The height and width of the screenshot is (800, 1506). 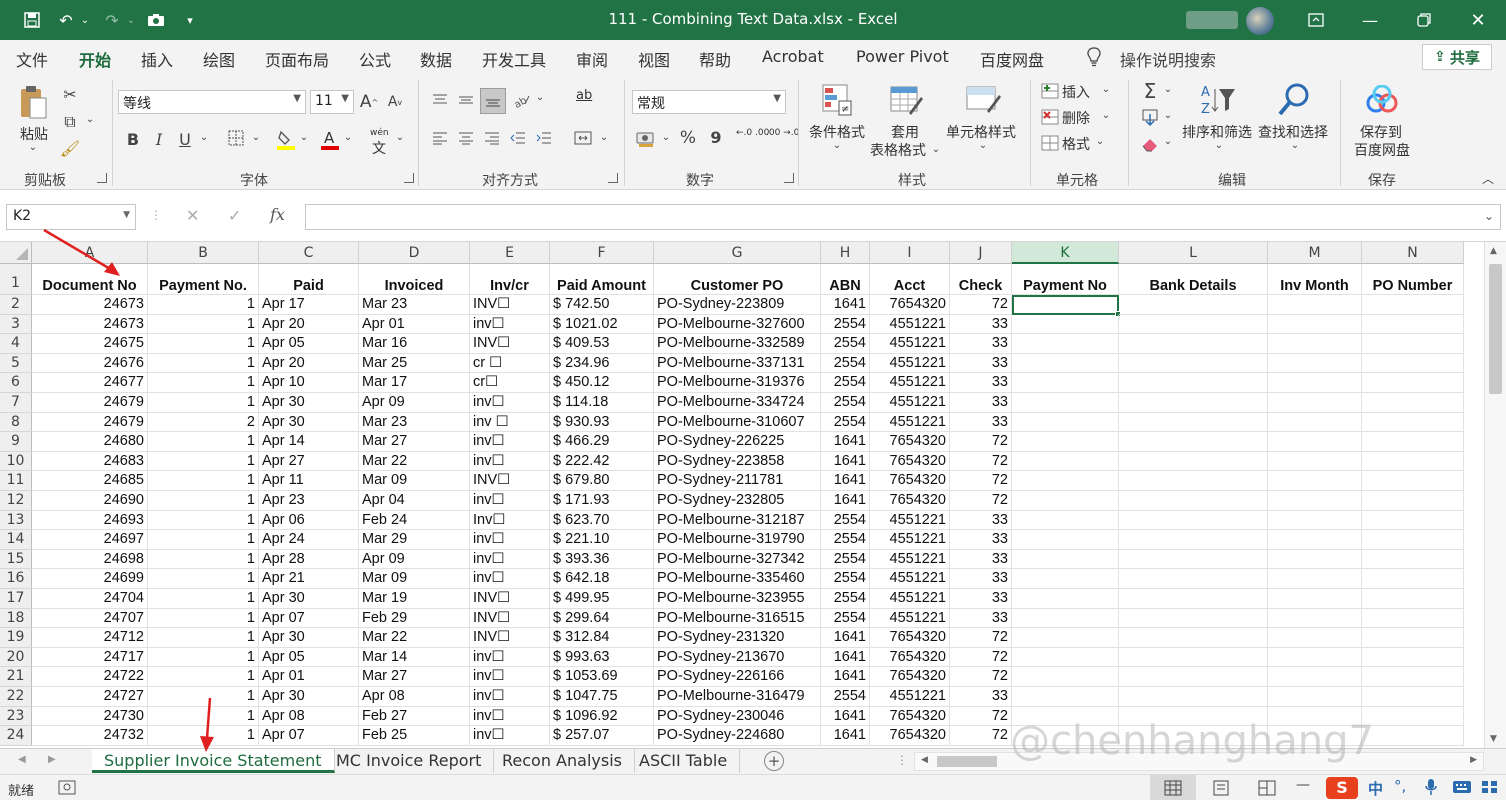 What do you see at coordinates (1076, 92) in the screenshot?
I see `insert-cells-label: 插入` at bounding box center [1076, 92].